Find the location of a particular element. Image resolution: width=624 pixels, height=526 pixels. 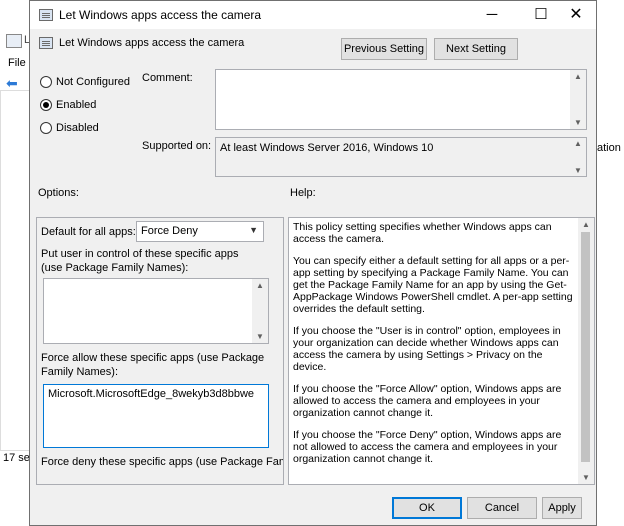

radio-not-configured-label: Not Configured is located at coordinates (93, 82).